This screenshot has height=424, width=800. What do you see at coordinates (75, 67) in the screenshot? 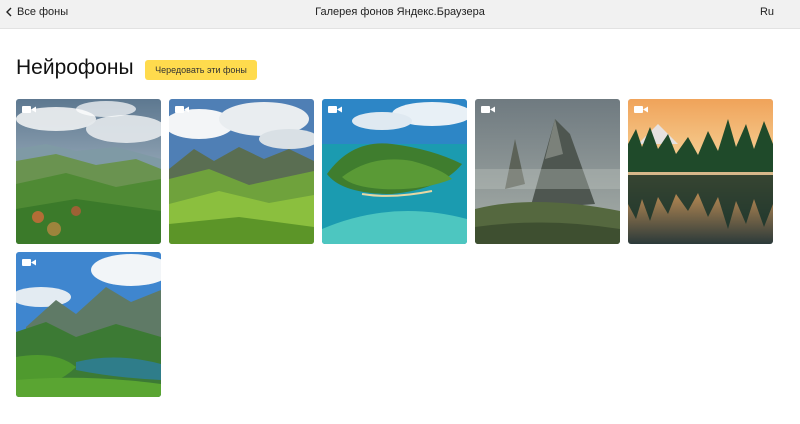
I see `section-title: Нейрофоны` at bounding box center [75, 67].